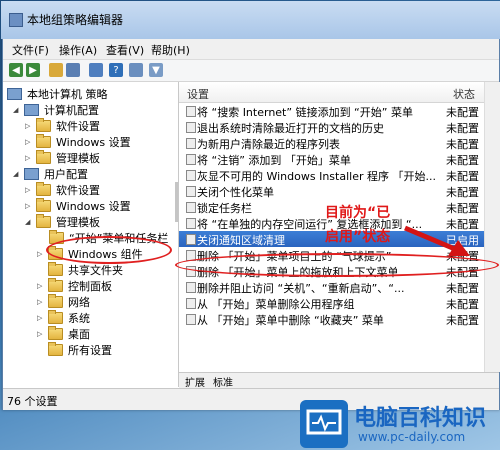 This screenshot has height=450, width=500. Describe the element at coordinates (62, 222) in the screenshot. I see `tree-item-user-admin-templates: ◢ 管理模板` at that location.